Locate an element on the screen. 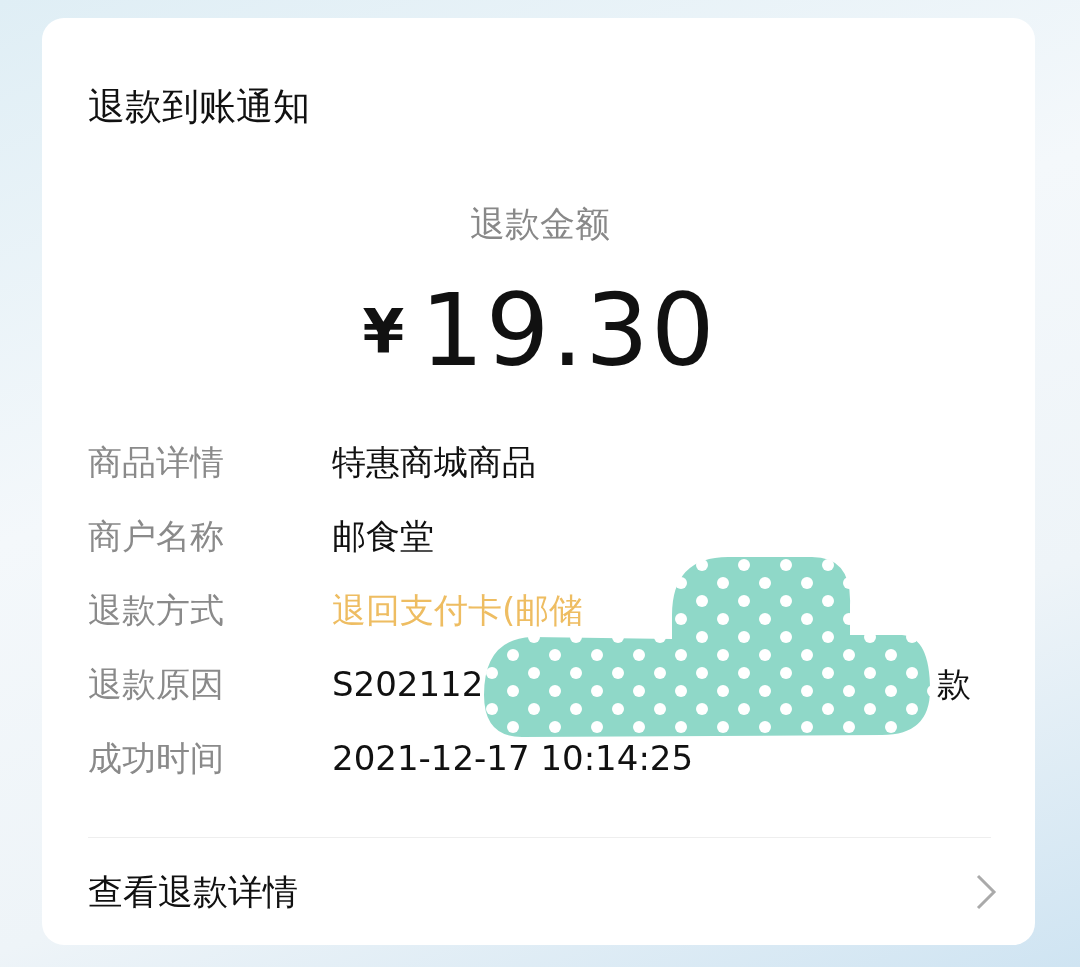 Image resolution: width=1080 pixels, height=967 pixels. detail-label: 成功时间 is located at coordinates (156, 758).